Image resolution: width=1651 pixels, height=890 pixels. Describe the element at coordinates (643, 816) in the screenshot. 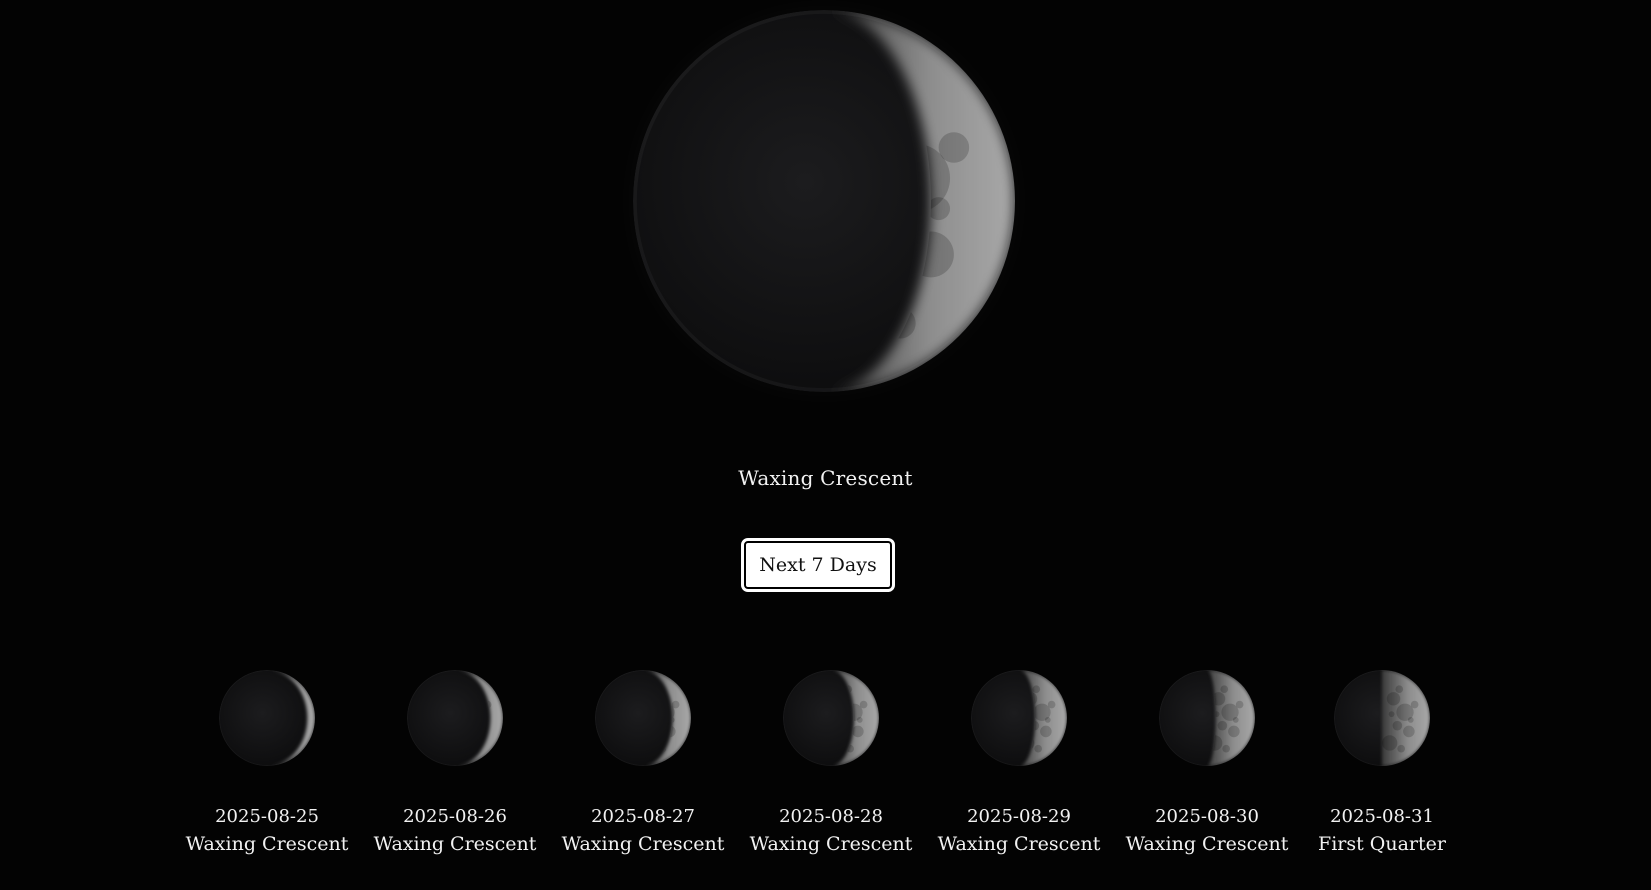

I see `forecast-date: 2025-08-27` at that location.